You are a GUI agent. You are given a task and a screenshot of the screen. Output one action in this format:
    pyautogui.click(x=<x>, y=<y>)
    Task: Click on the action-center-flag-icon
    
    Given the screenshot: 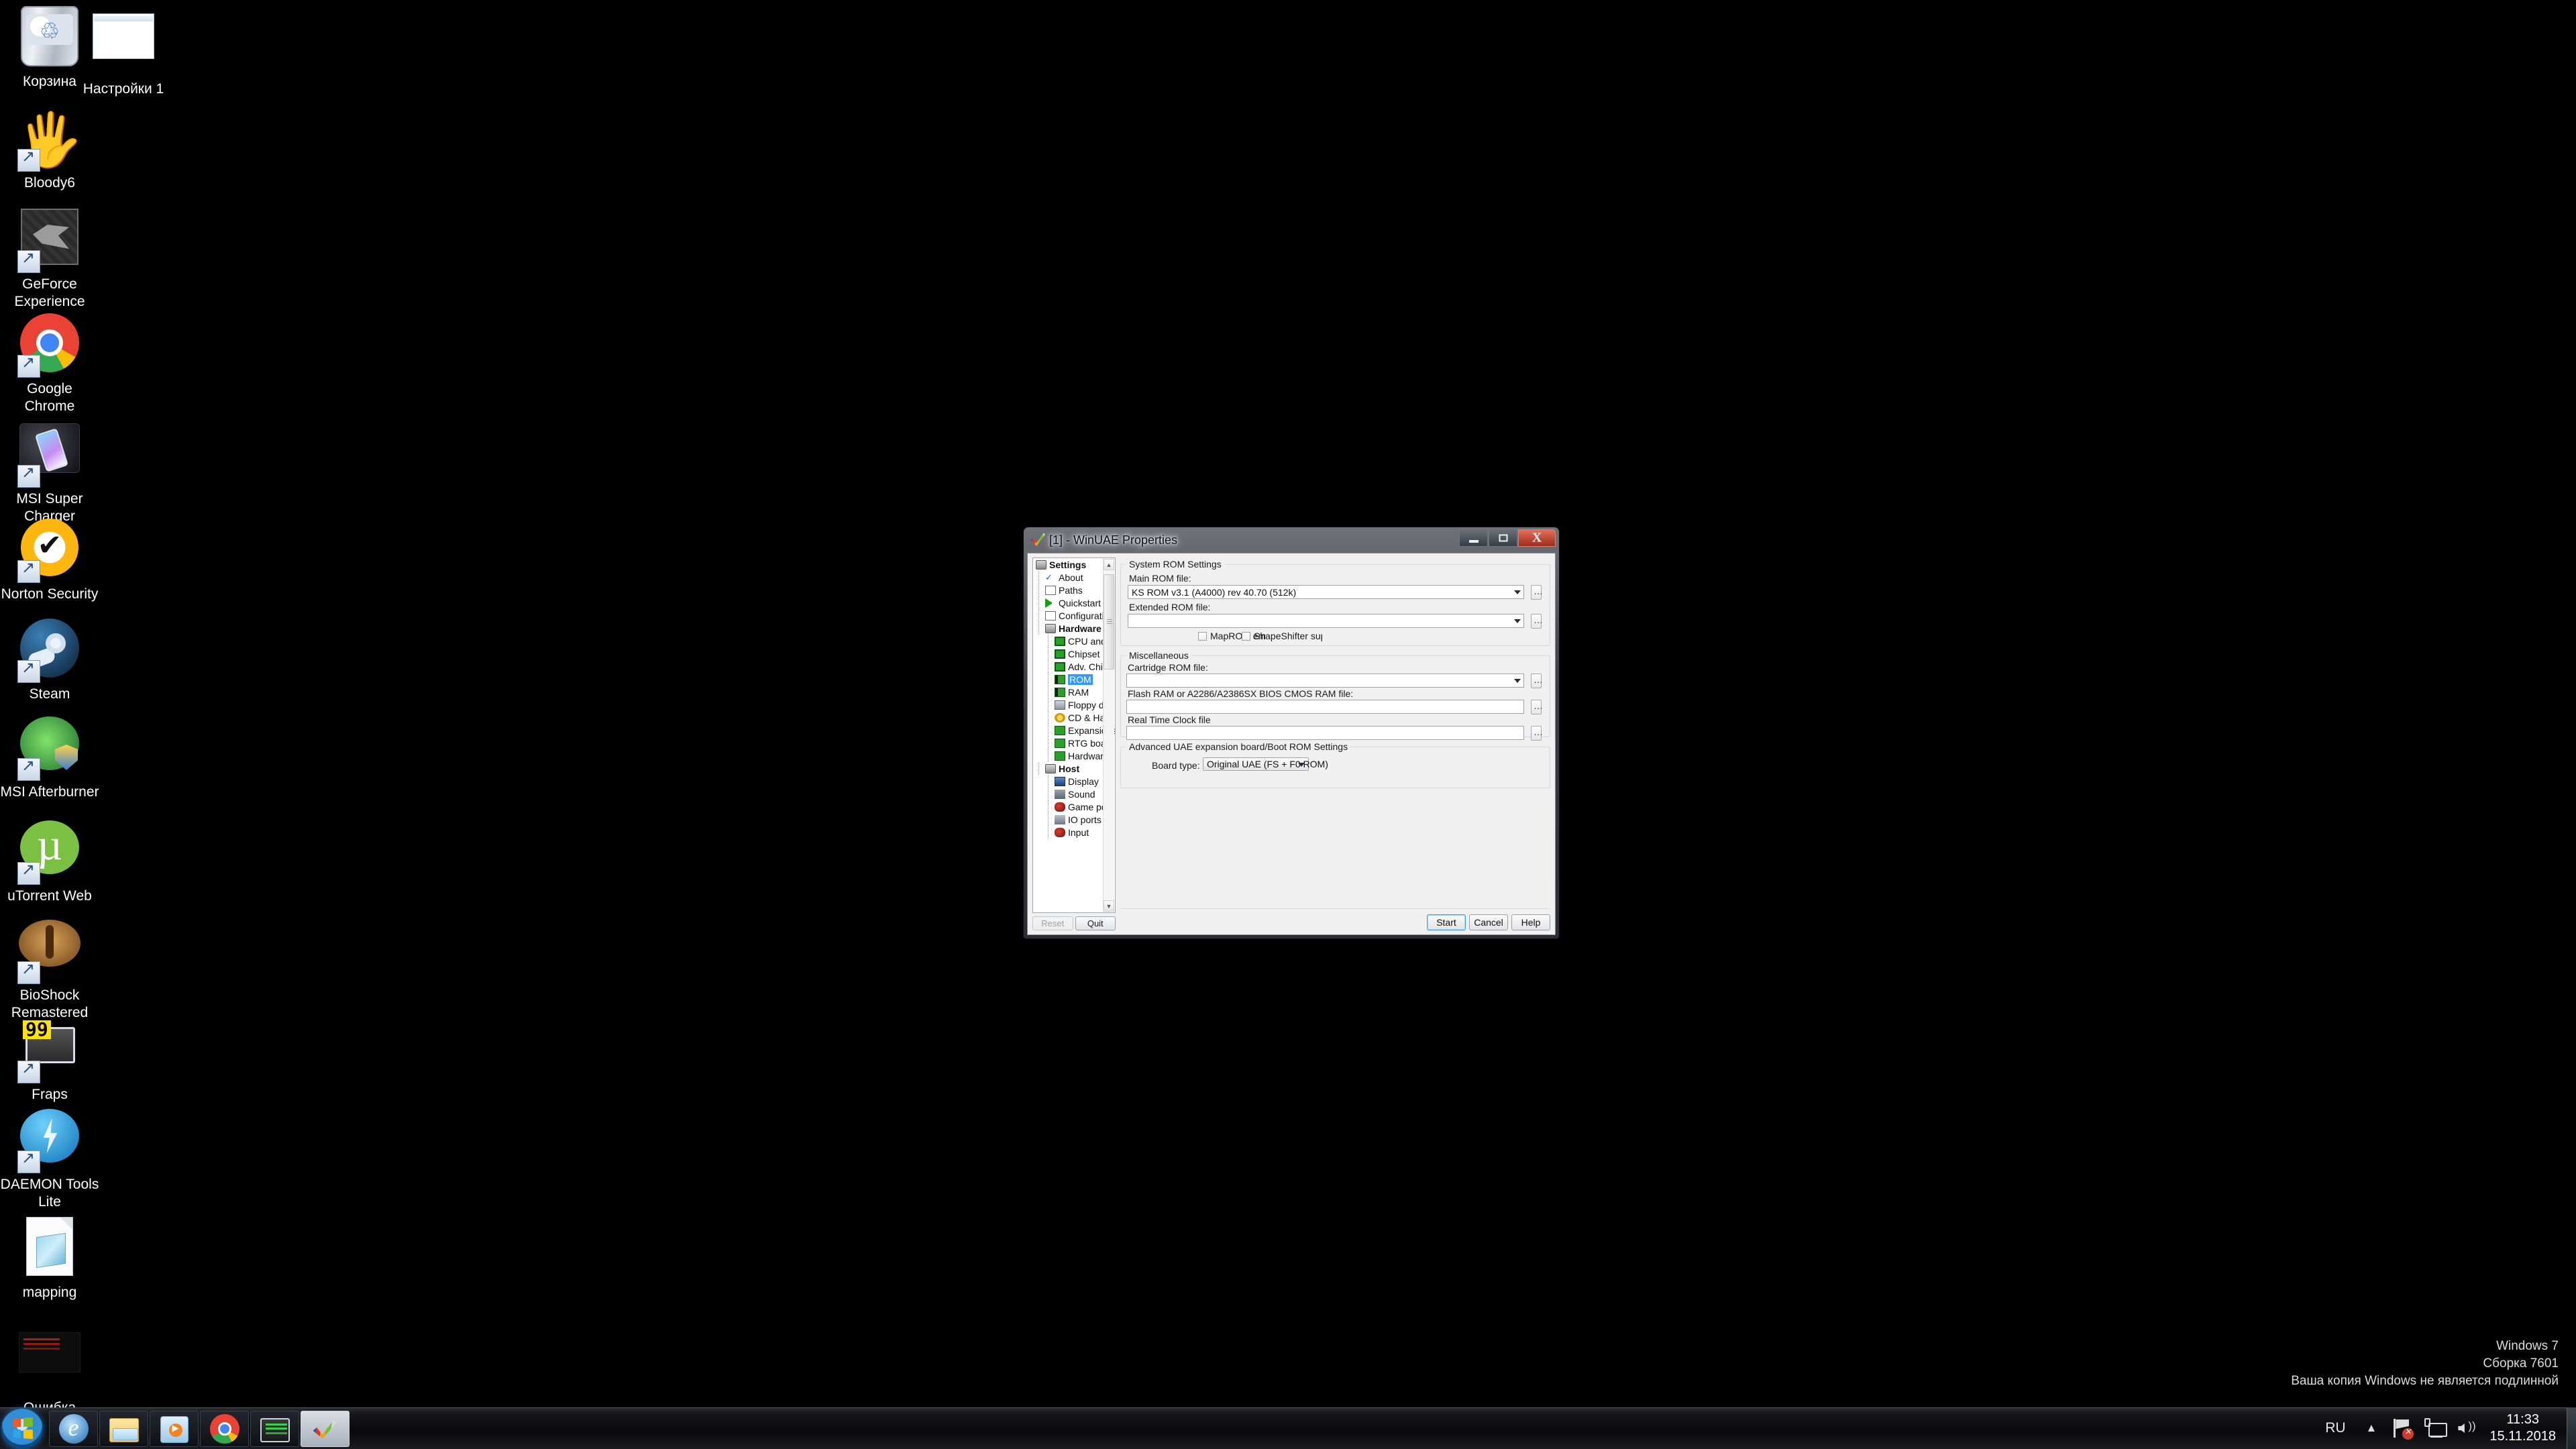 What is the action you would take?
    pyautogui.click(x=2402, y=1428)
    